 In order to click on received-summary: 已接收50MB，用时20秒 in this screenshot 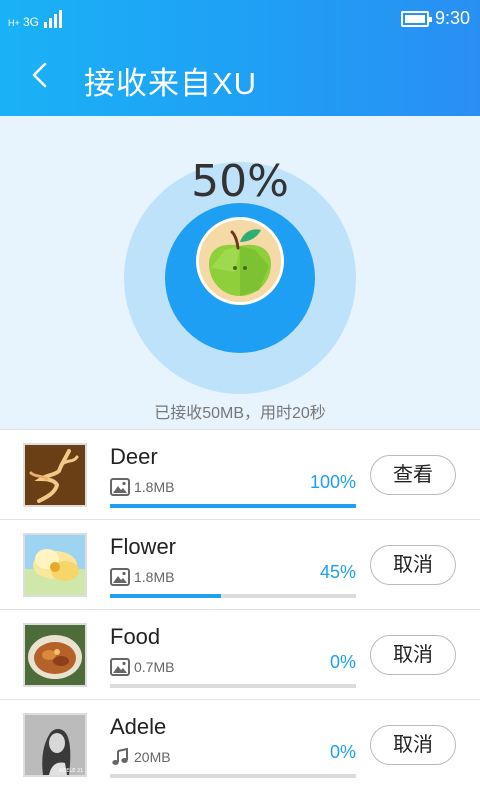, I will do `click(240, 413)`.